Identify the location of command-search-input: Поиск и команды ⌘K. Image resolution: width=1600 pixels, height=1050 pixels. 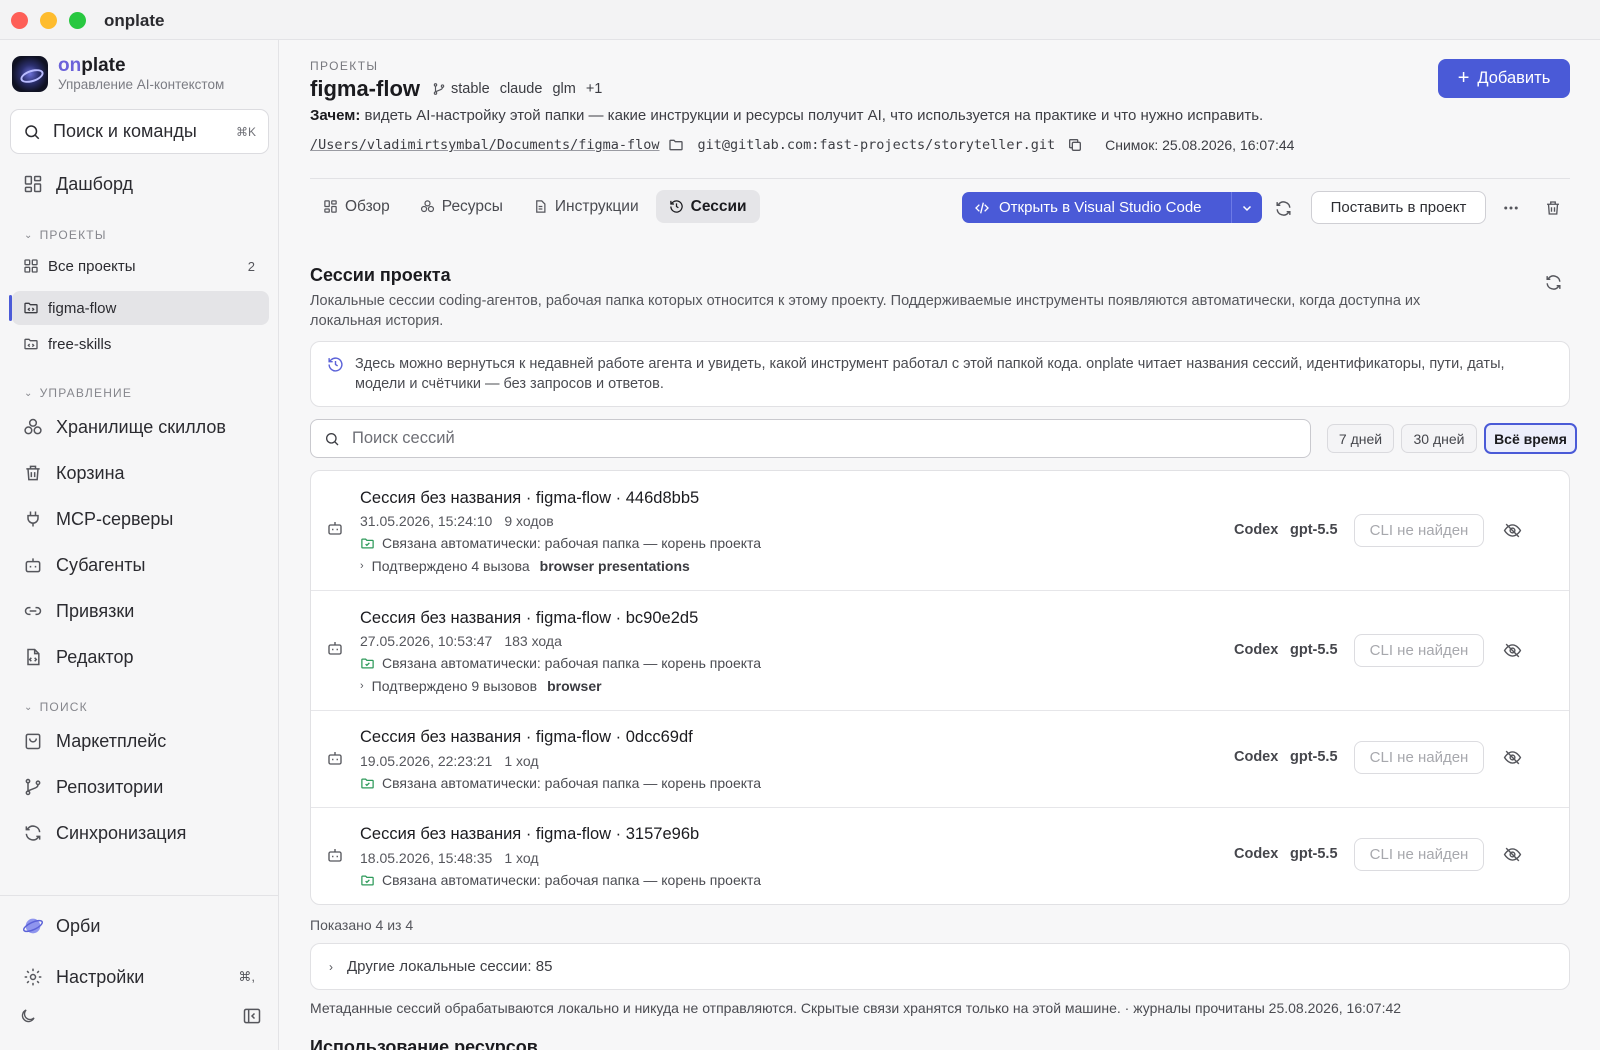
(139, 131).